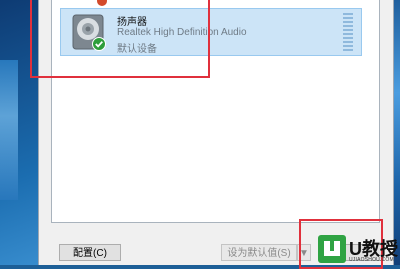 This screenshot has height=269, width=400. What do you see at coordinates (90, 252) in the screenshot?
I see `configure-button: 配置(C)` at bounding box center [90, 252].